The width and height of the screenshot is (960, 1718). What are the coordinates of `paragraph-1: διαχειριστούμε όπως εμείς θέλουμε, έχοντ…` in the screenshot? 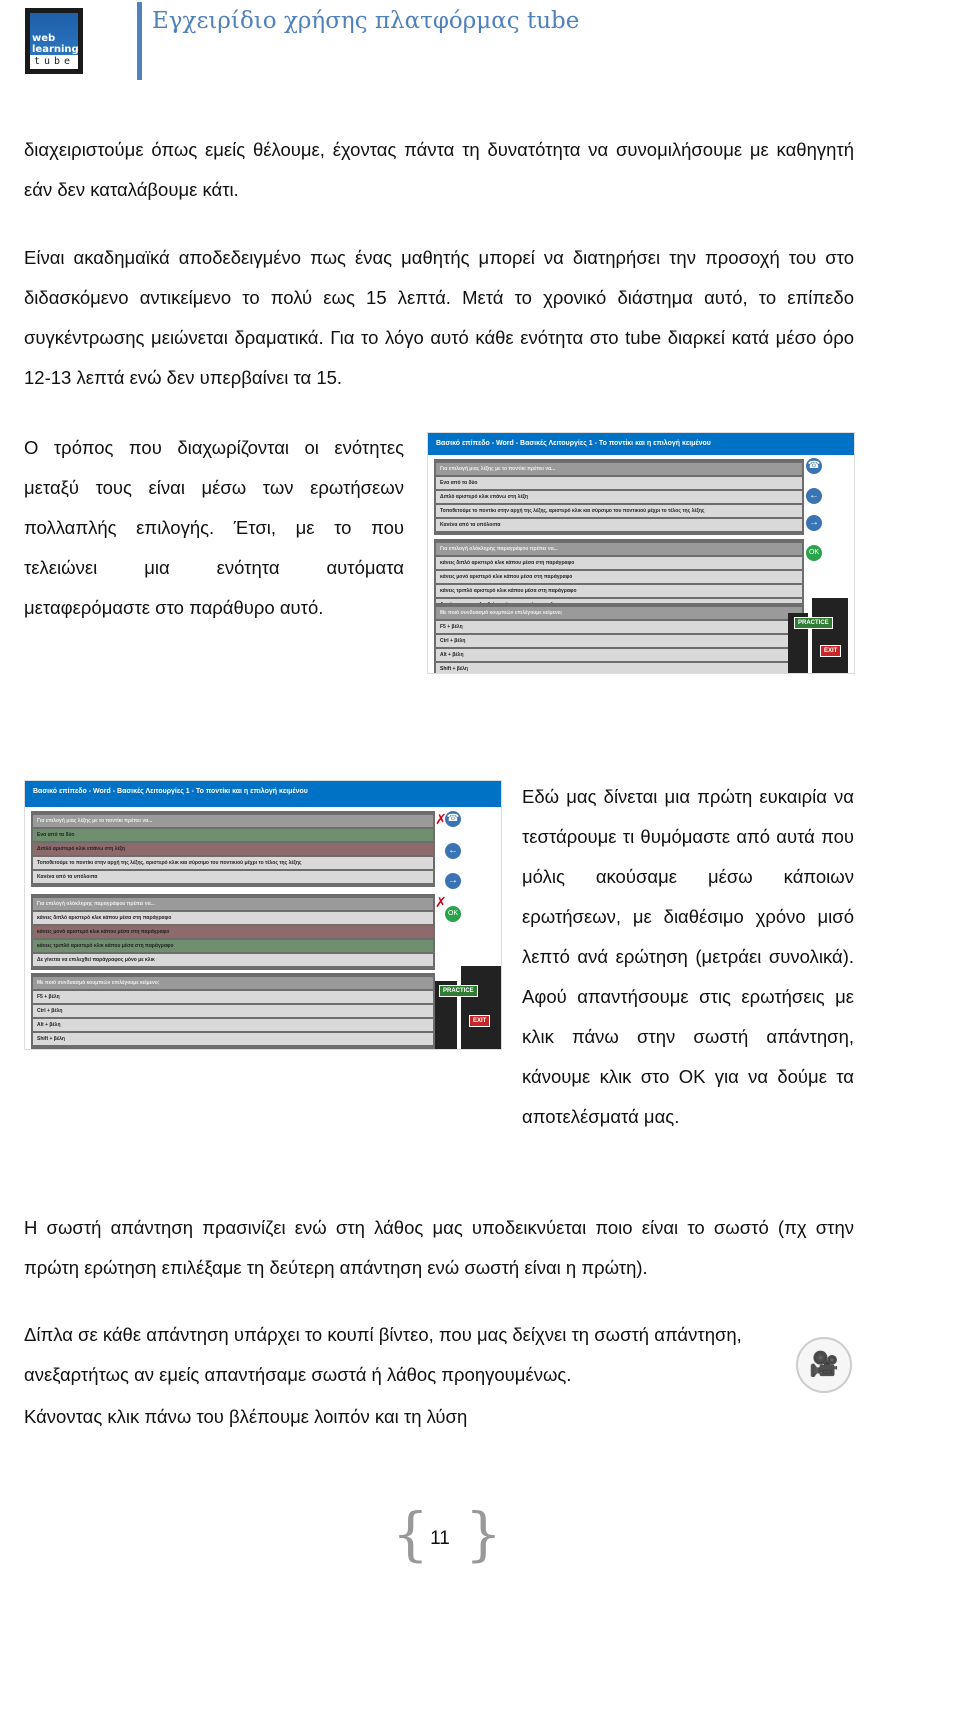 It's located at (439, 169).